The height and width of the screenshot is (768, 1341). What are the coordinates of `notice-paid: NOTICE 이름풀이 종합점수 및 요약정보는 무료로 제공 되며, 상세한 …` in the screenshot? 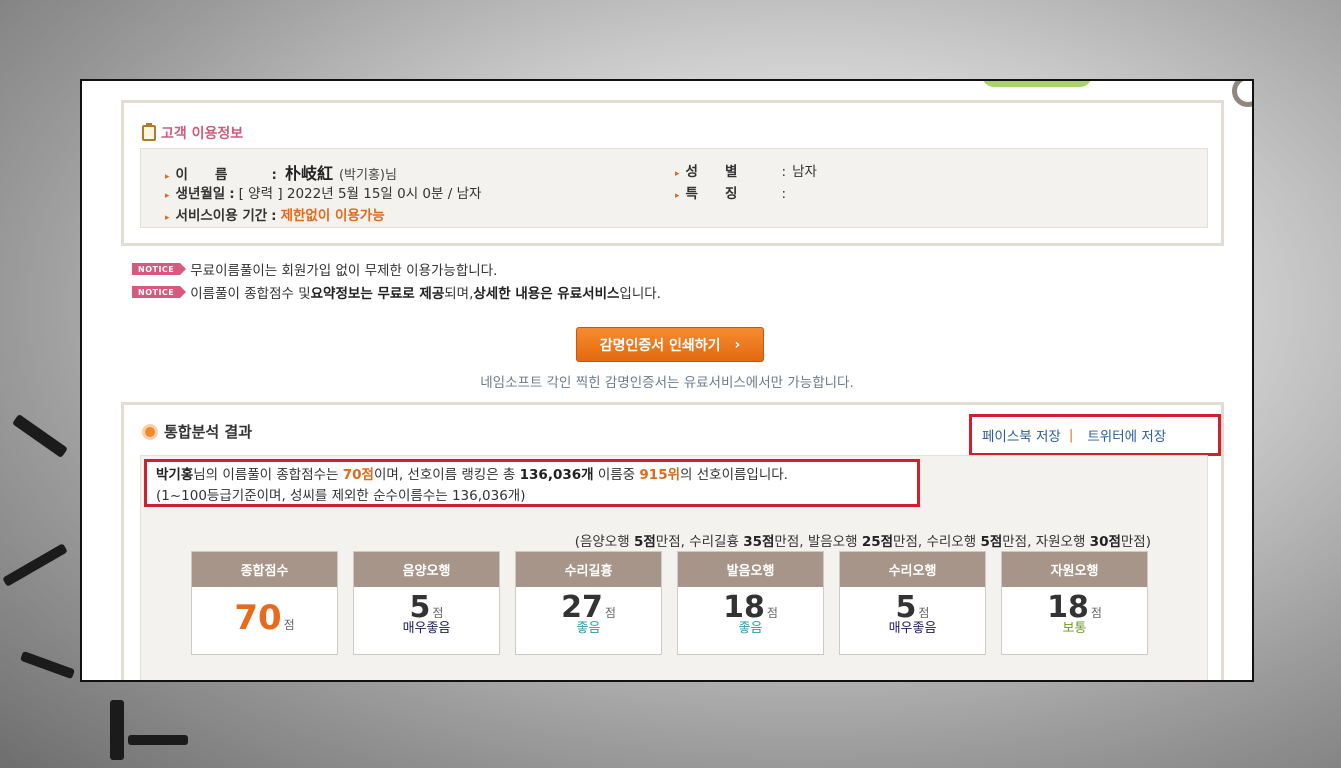 It's located at (396, 292).